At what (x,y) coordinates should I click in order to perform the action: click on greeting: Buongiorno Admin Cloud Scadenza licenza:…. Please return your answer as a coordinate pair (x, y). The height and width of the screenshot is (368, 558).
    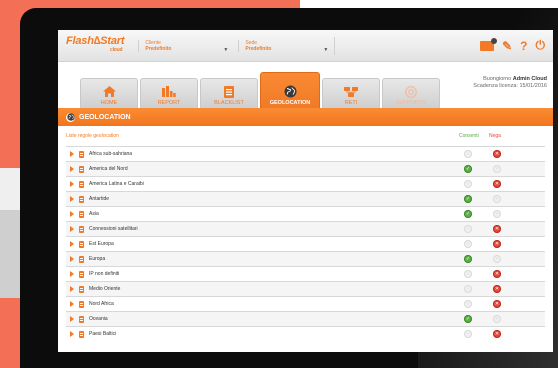
    Looking at the image, I should click on (510, 83).